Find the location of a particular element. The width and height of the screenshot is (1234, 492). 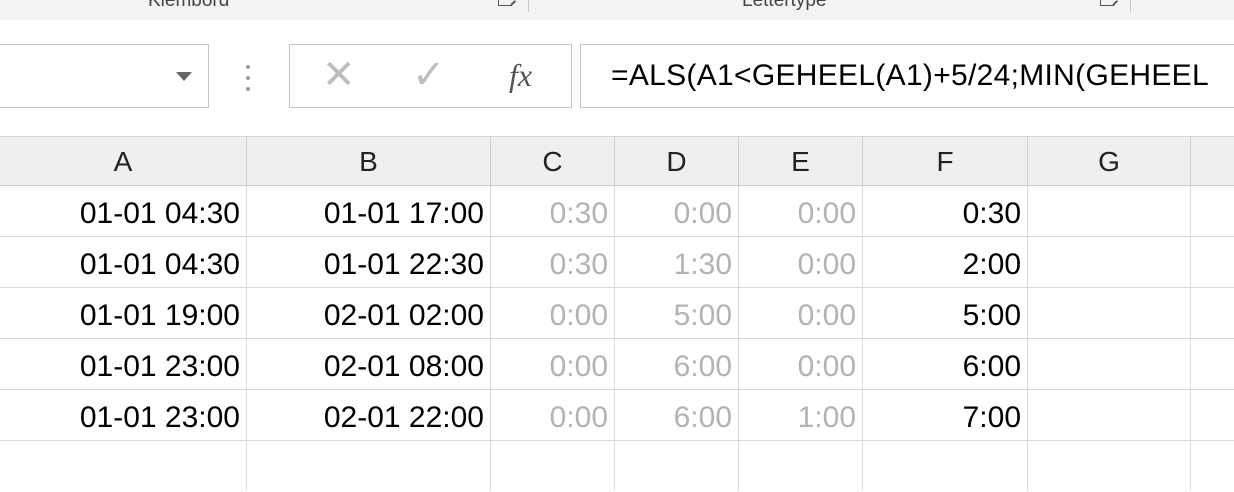

cell-f2: 2:00 is located at coordinates (945, 262).